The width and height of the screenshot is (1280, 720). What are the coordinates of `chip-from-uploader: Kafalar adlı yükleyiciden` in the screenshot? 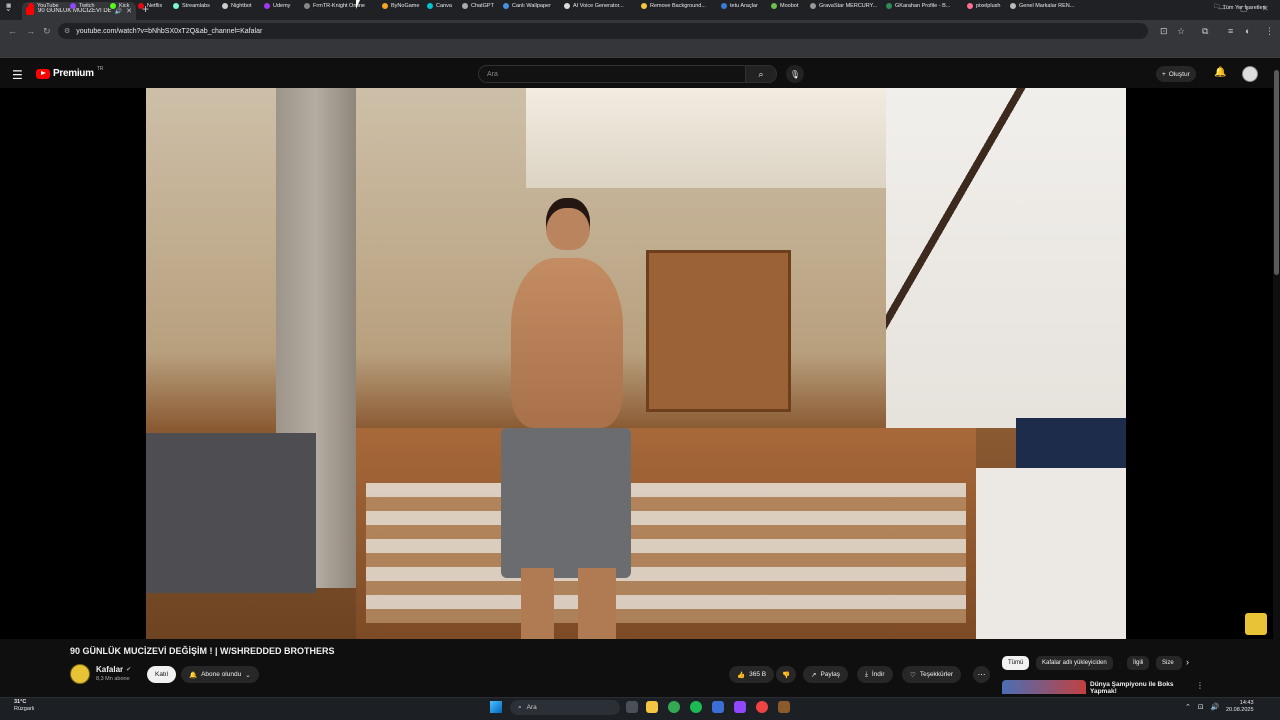 It's located at (1074, 663).